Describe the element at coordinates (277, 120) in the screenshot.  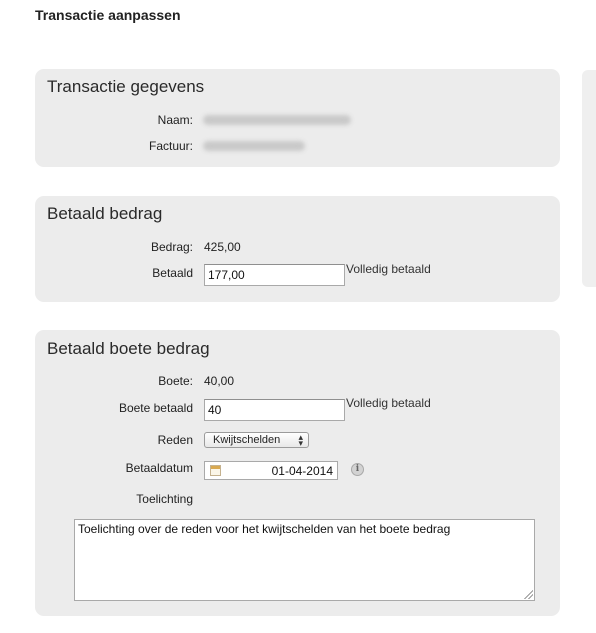
I see `naam-value-redacted` at that location.